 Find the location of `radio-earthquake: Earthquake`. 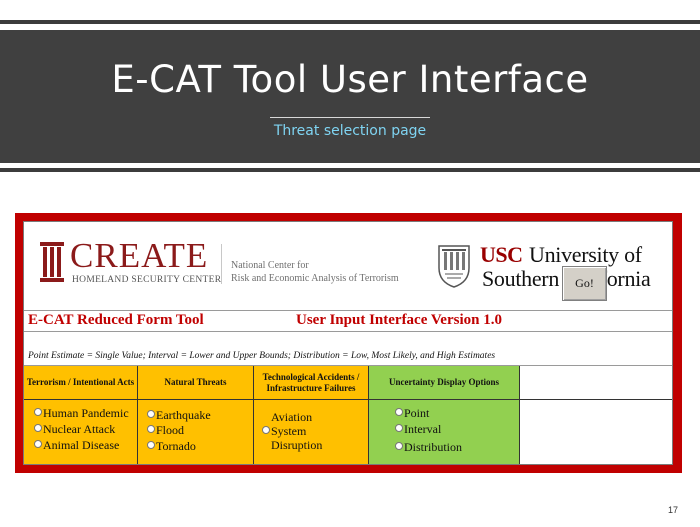

radio-earthquake: Earthquake is located at coordinates (179, 415).